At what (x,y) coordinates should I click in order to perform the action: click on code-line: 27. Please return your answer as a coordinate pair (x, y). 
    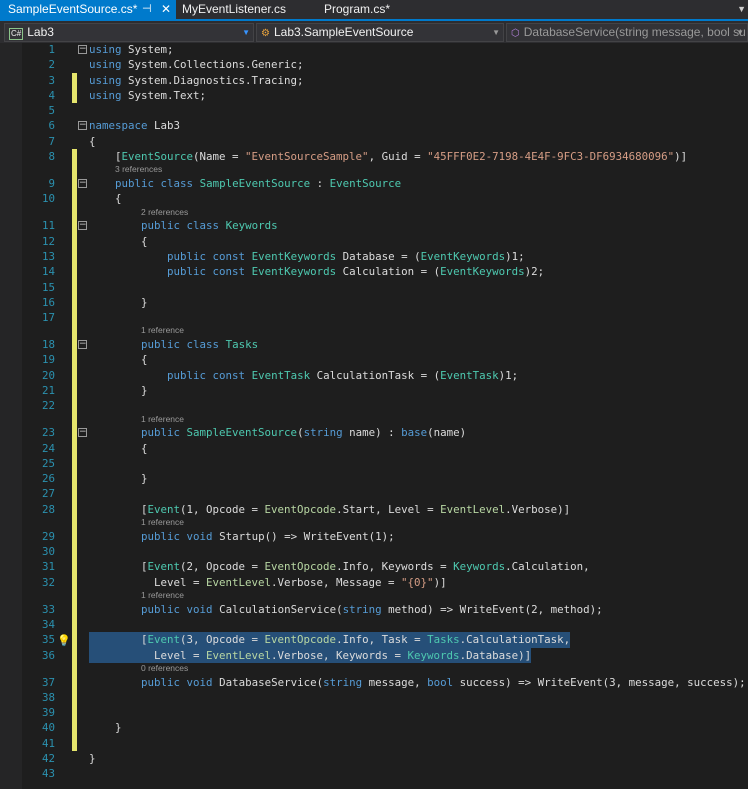
    Looking at the image, I should click on (385, 494).